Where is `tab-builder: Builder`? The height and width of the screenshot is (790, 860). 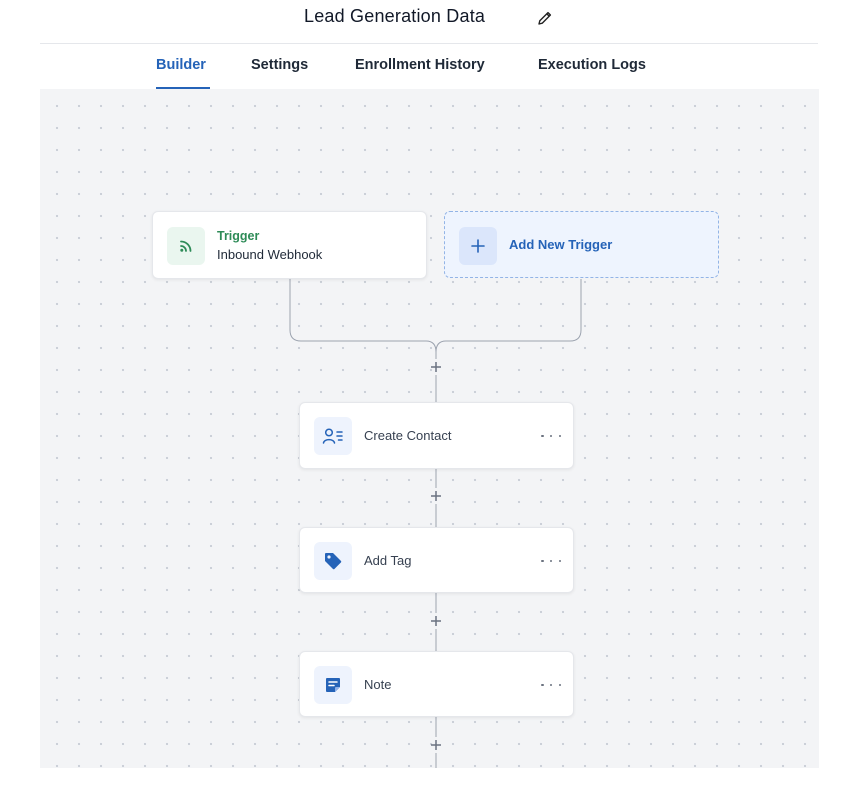
tab-builder: Builder is located at coordinates (181, 65).